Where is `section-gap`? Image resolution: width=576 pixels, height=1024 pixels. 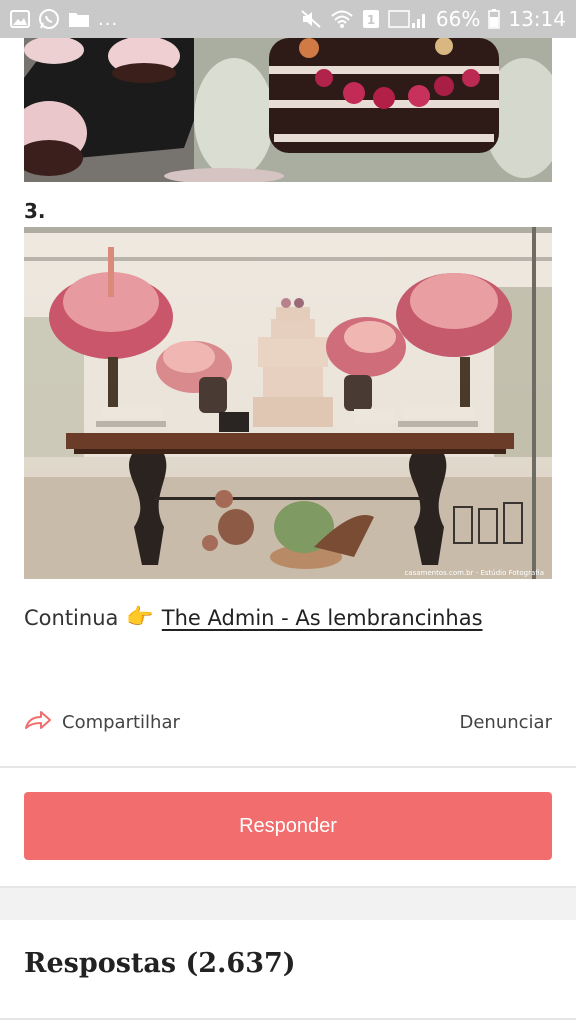
section-gap is located at coordinates (288, 904).